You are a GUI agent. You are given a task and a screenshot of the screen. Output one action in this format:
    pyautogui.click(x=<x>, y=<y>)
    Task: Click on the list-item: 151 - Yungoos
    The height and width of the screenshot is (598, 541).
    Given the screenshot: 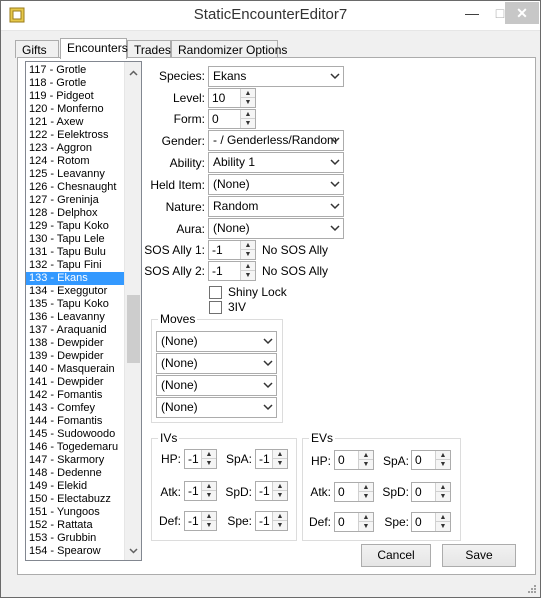 What is the action you would take?
    pyautogui.click(x=75, y=512)
    